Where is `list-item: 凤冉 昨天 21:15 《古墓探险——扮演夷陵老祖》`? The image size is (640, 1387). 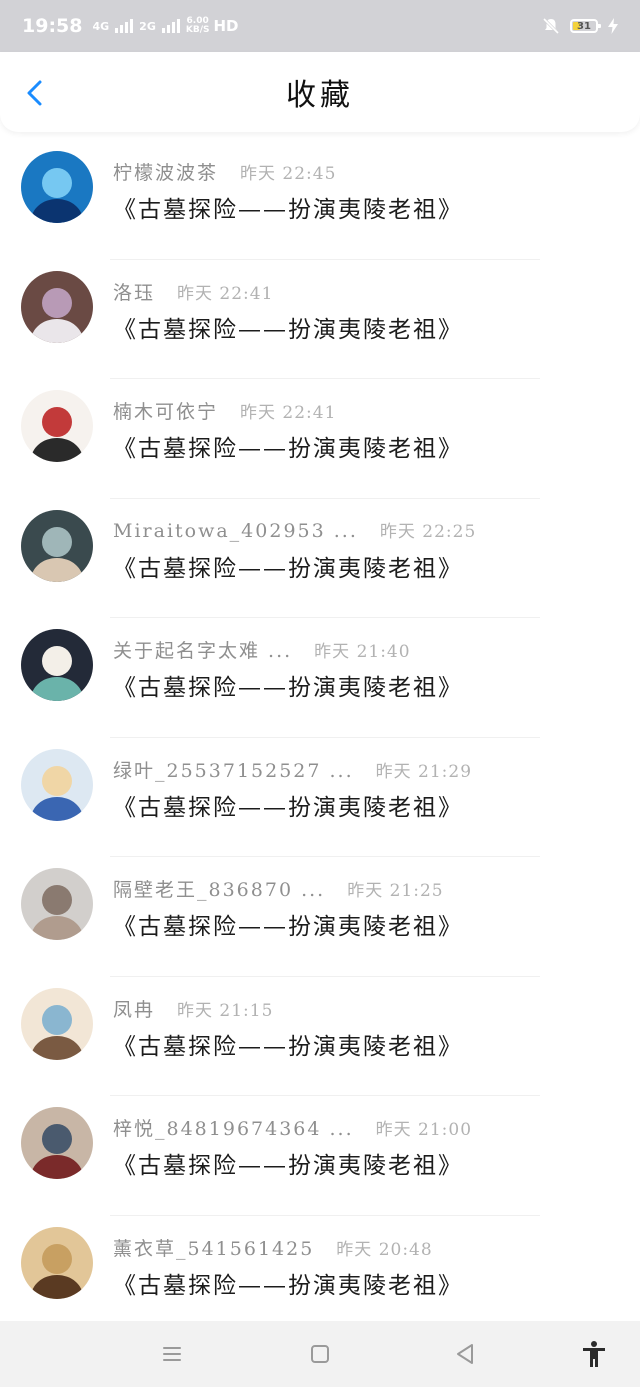
list-item: 凤冉 昨天 21:15 《古墓探险——扮演夷陵老祖》 is located at coordinates (320, 1036).